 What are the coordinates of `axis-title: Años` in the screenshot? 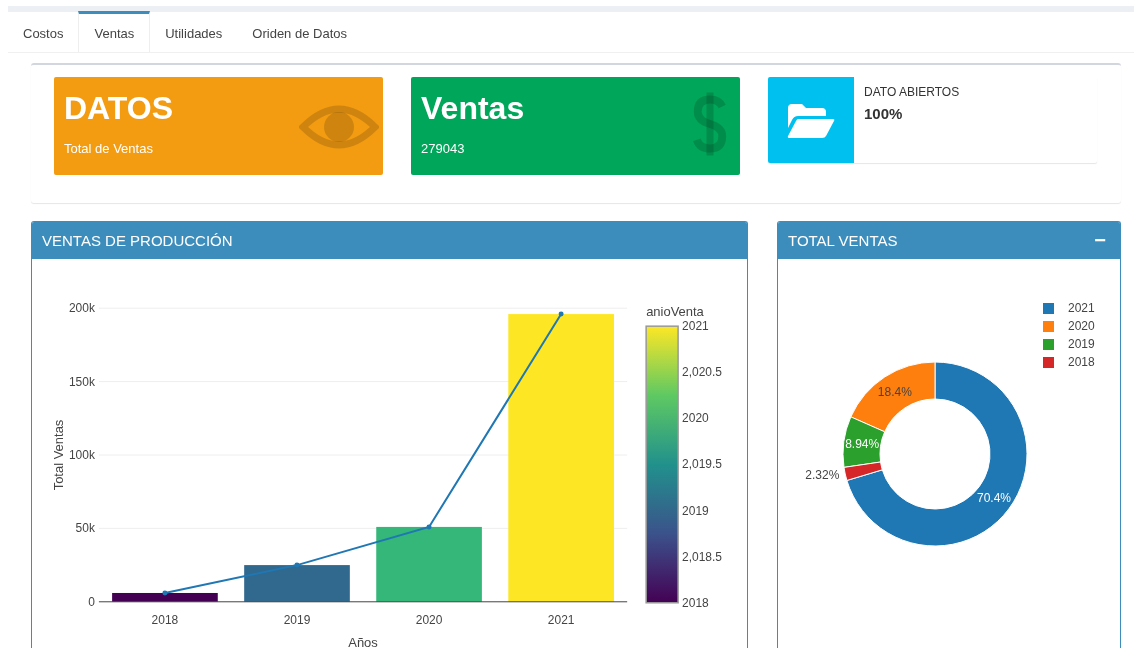 It's located at (363, 641).